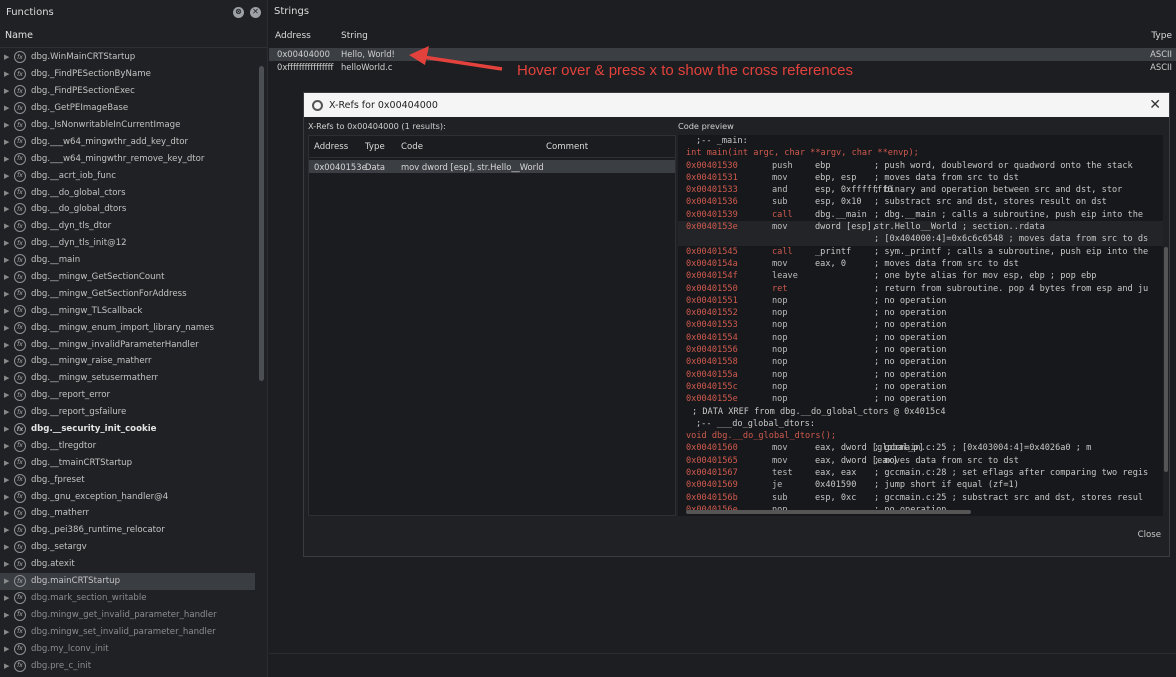  I want to click on function-list-item: ▶ fx dbg._setargv, so click(127, 547).